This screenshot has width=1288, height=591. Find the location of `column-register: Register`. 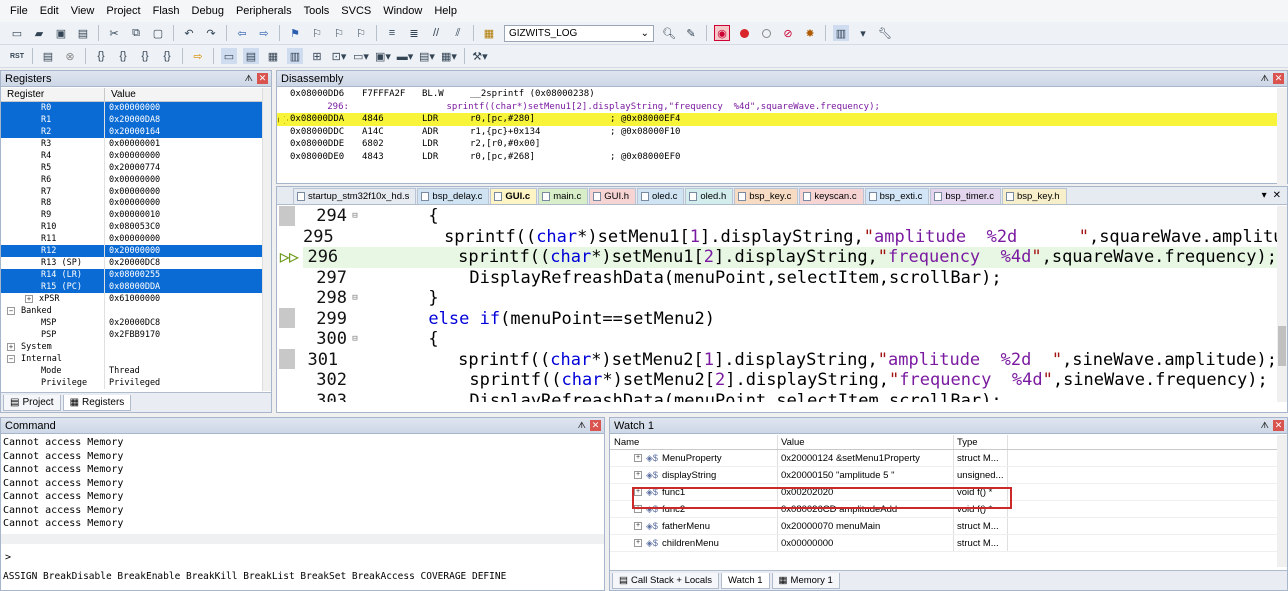

column-register: Register is located at coordinates (53, 94).